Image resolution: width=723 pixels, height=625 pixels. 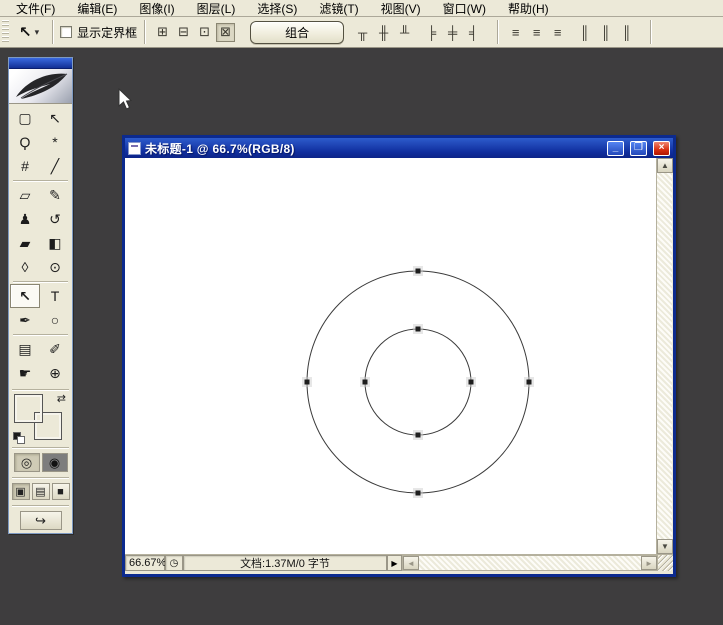 What do you see at coordinates (55, 267) in the screenshot?
I see `dodge-tool-icon: ⊙` at bounding box center [55, 267].